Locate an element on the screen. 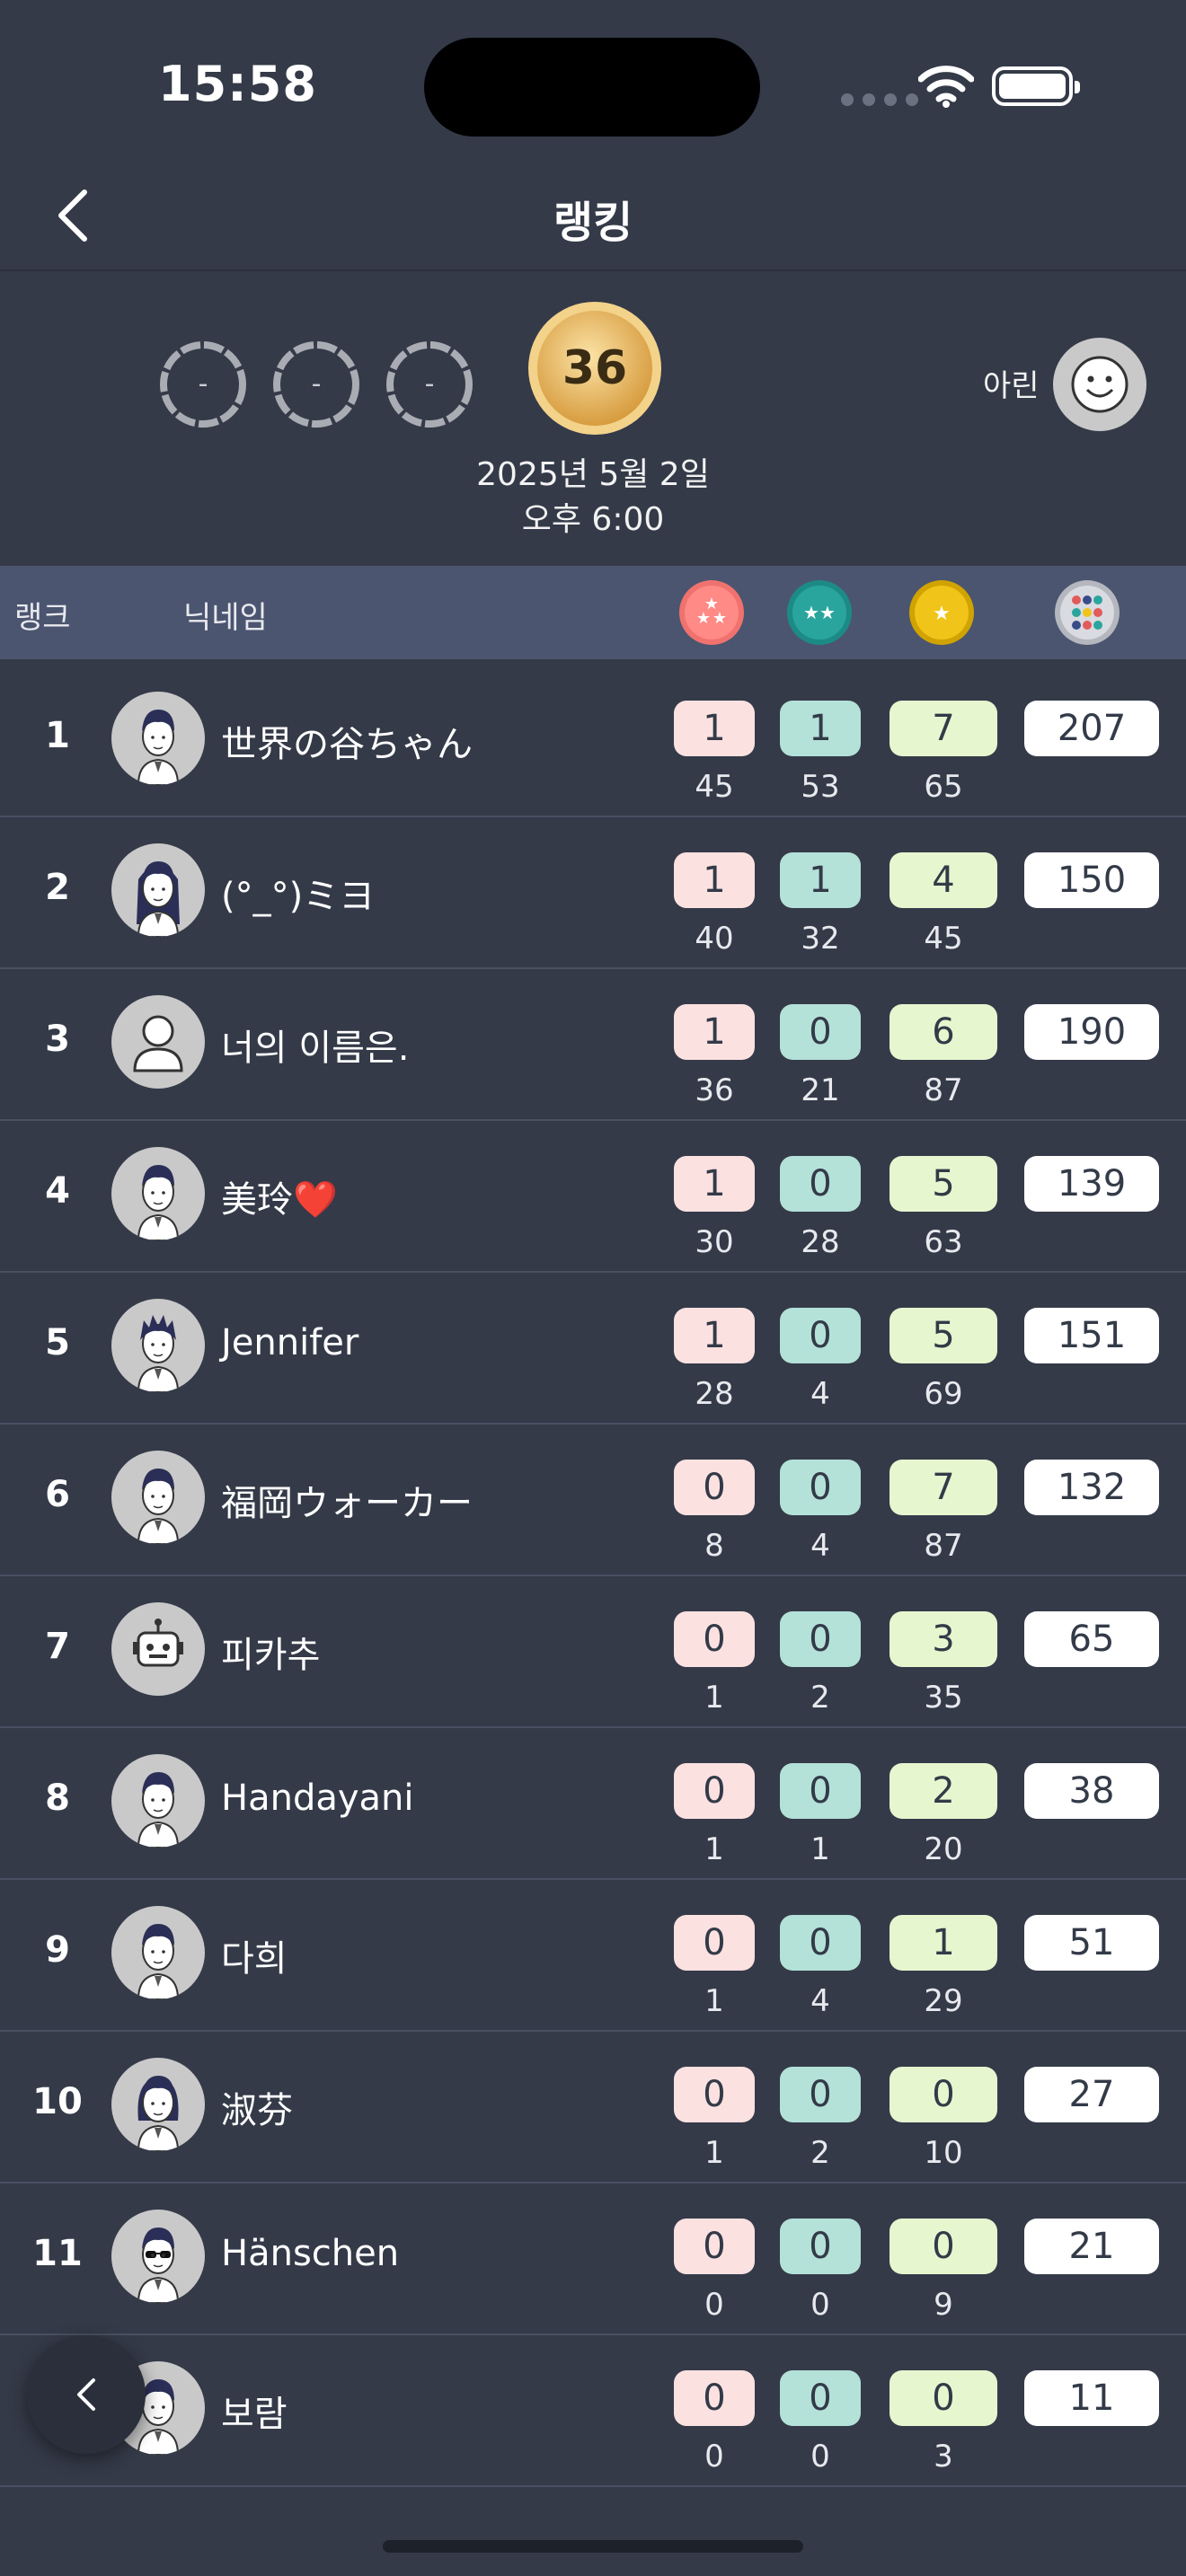 This screenshot has height=2576, width=1186. two-star-icon: ★ ★ is located at coordinates (819, 612).